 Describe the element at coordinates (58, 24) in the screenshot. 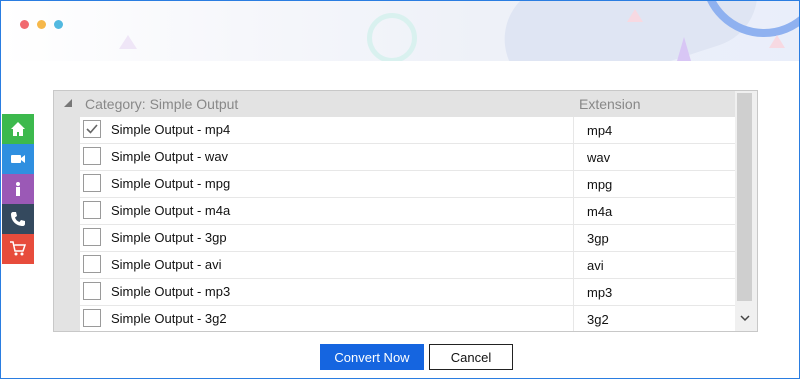

I see `blue-dot` at that location.